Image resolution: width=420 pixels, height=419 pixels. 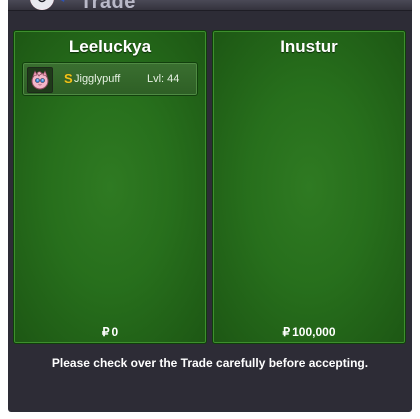 I want to click on pokemon-level: Lvl: 44, so click(x=163, y=79).